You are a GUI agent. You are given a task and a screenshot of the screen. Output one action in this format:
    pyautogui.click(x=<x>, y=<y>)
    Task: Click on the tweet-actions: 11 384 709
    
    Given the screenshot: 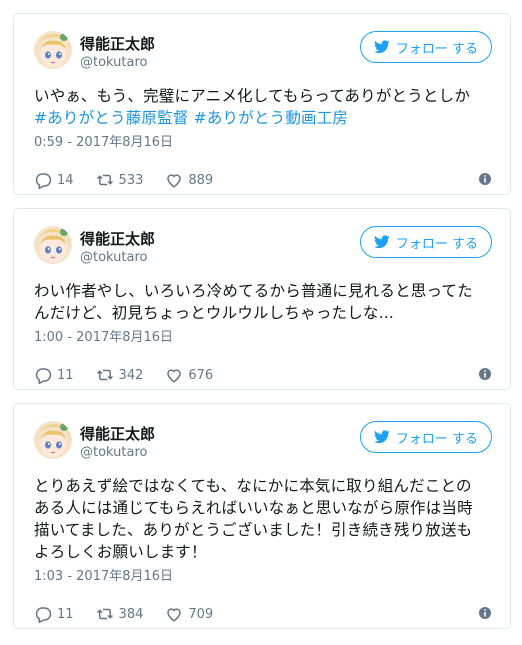 What is the action you would take?
    pyautogui.click(x=263, y=614)
    